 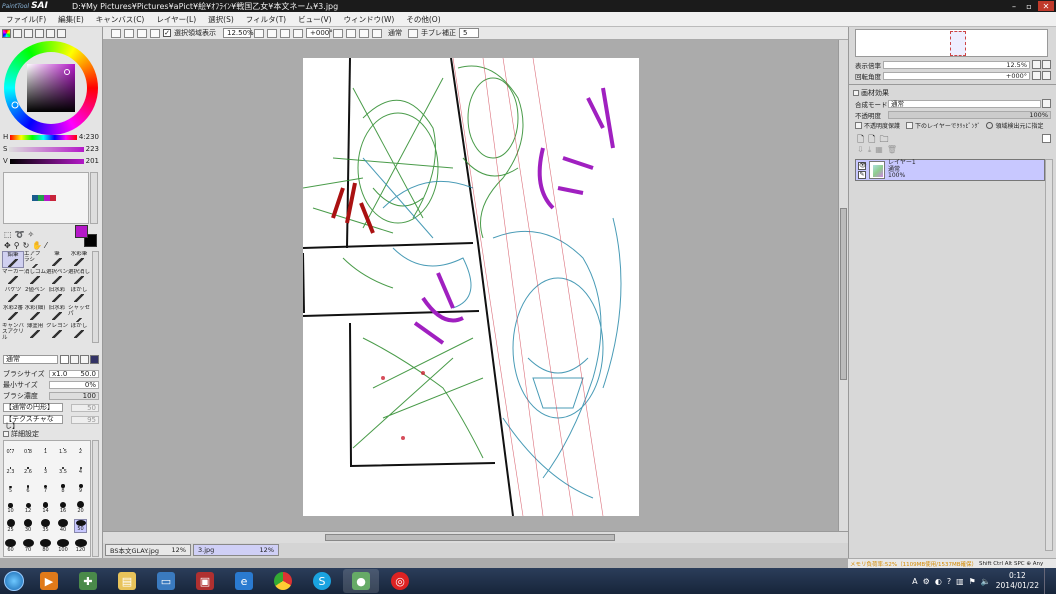 What do you see at coordinates (1014, 6) in the screenshot?
I see `minimize-button: –` at bounding box center [1014, 6].